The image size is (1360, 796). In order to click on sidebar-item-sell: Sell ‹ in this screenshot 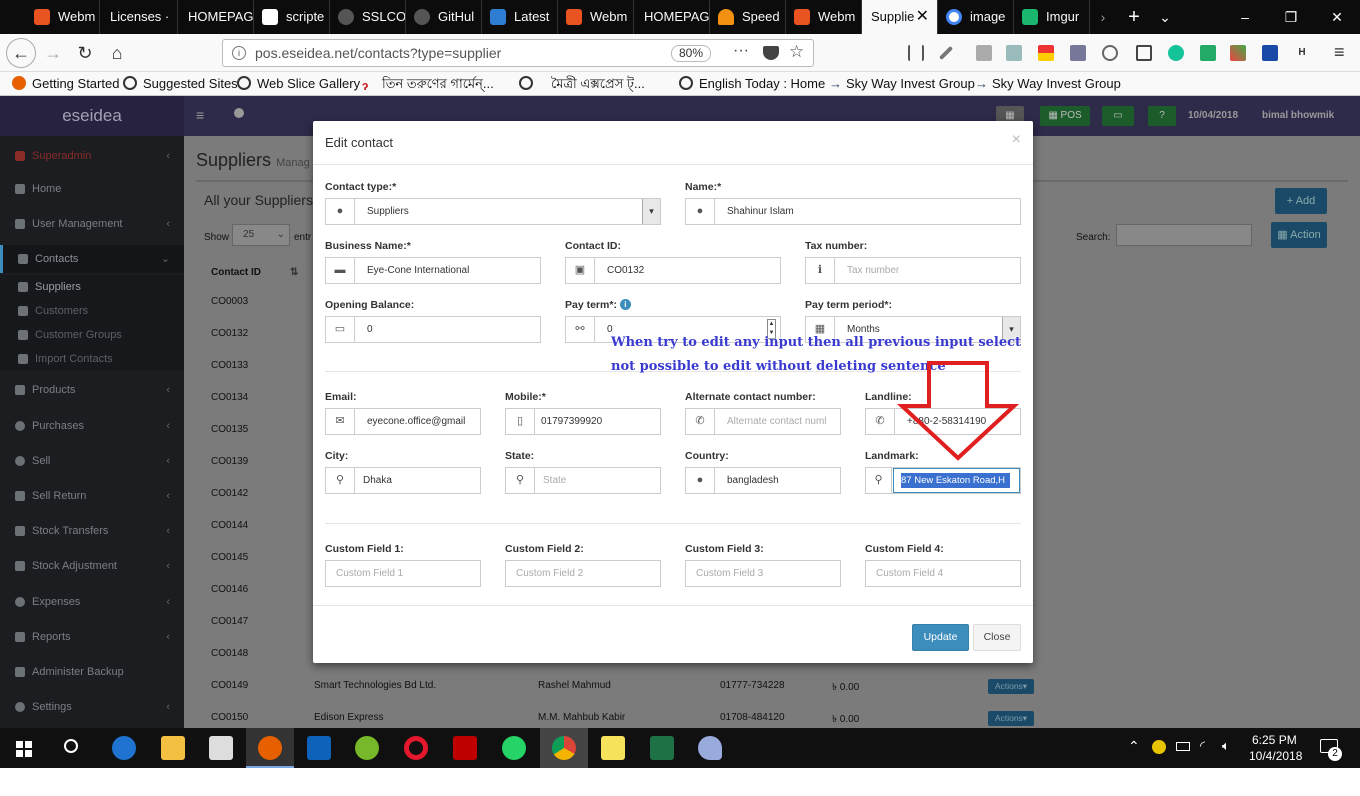, I will do `click(92, 461)`.